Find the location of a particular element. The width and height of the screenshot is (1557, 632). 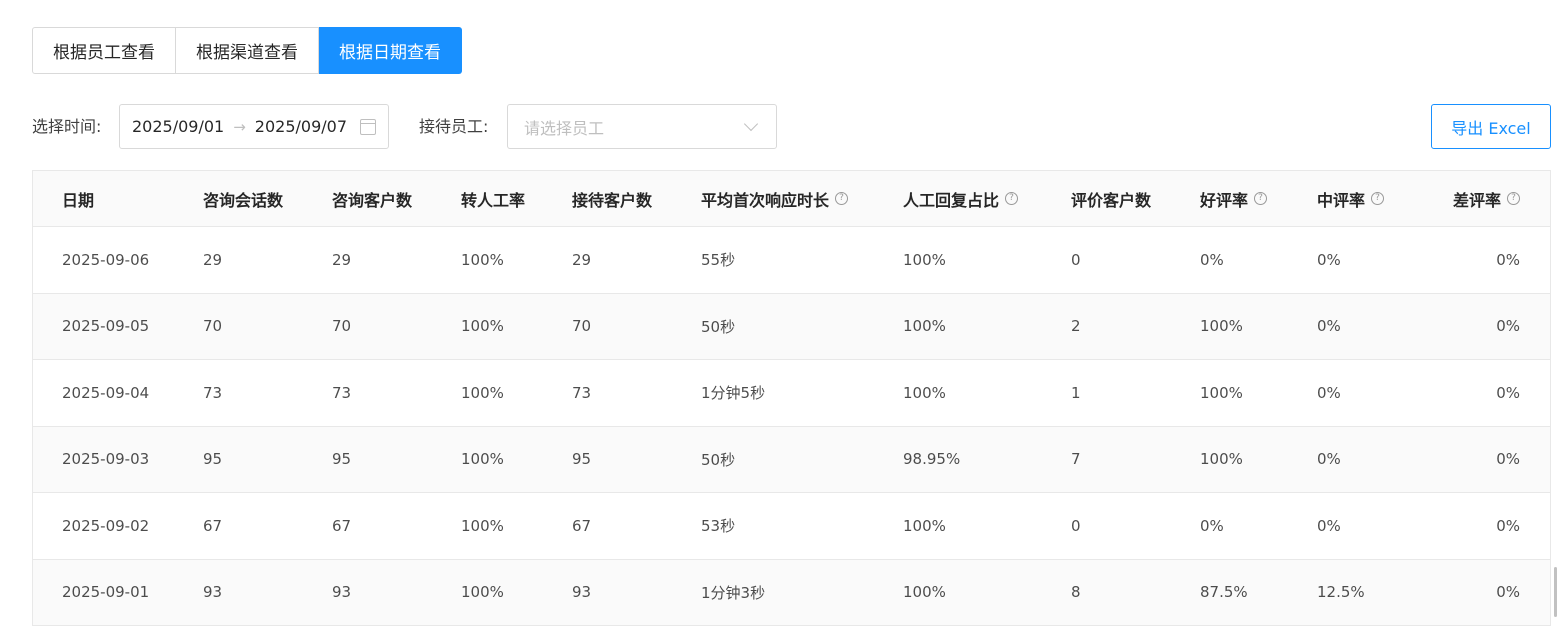

view-tabs: 根据员工查看 根据渠道查看 根据日期查看 is located at coordinates (247, 50).